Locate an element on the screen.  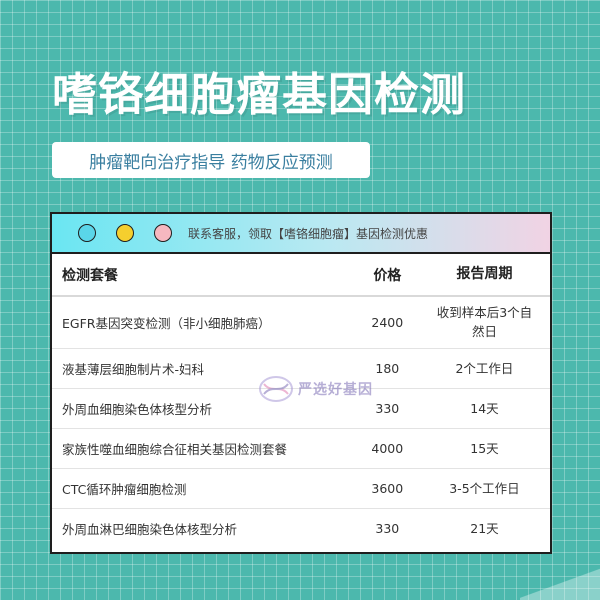
subtitle-banner: 肿瘤靶向治疗指导 药物反应预测 is located at coordinates (211, 160).